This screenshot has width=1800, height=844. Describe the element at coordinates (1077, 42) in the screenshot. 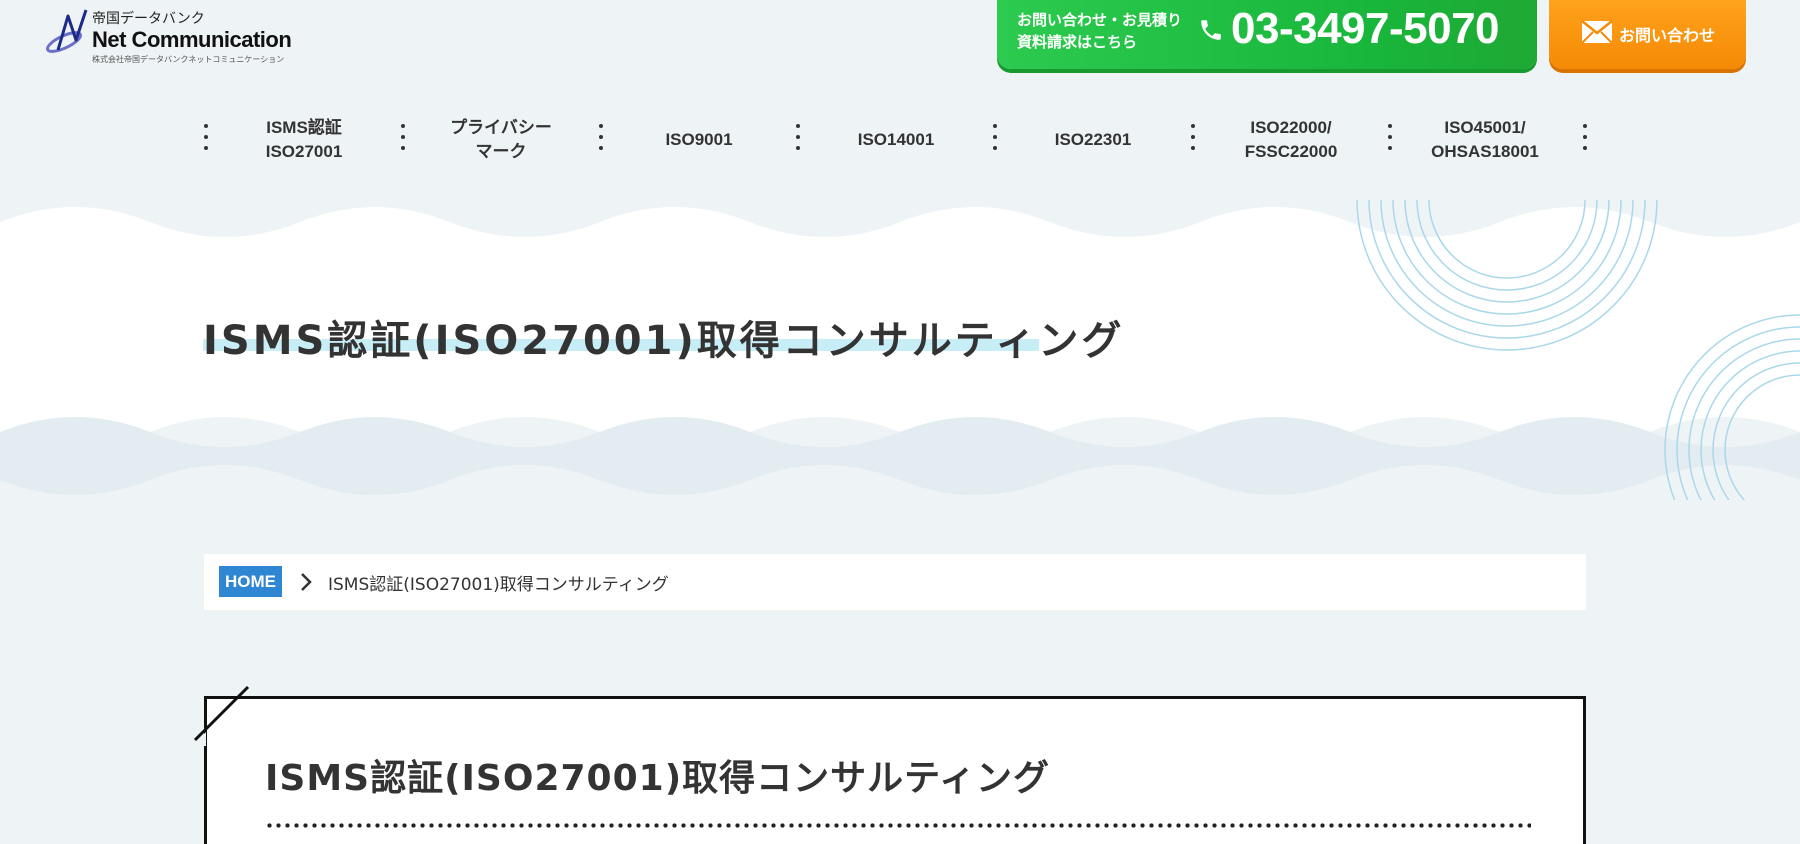

I see `phone-cta-line2: 資料請求はこちら` at that location.